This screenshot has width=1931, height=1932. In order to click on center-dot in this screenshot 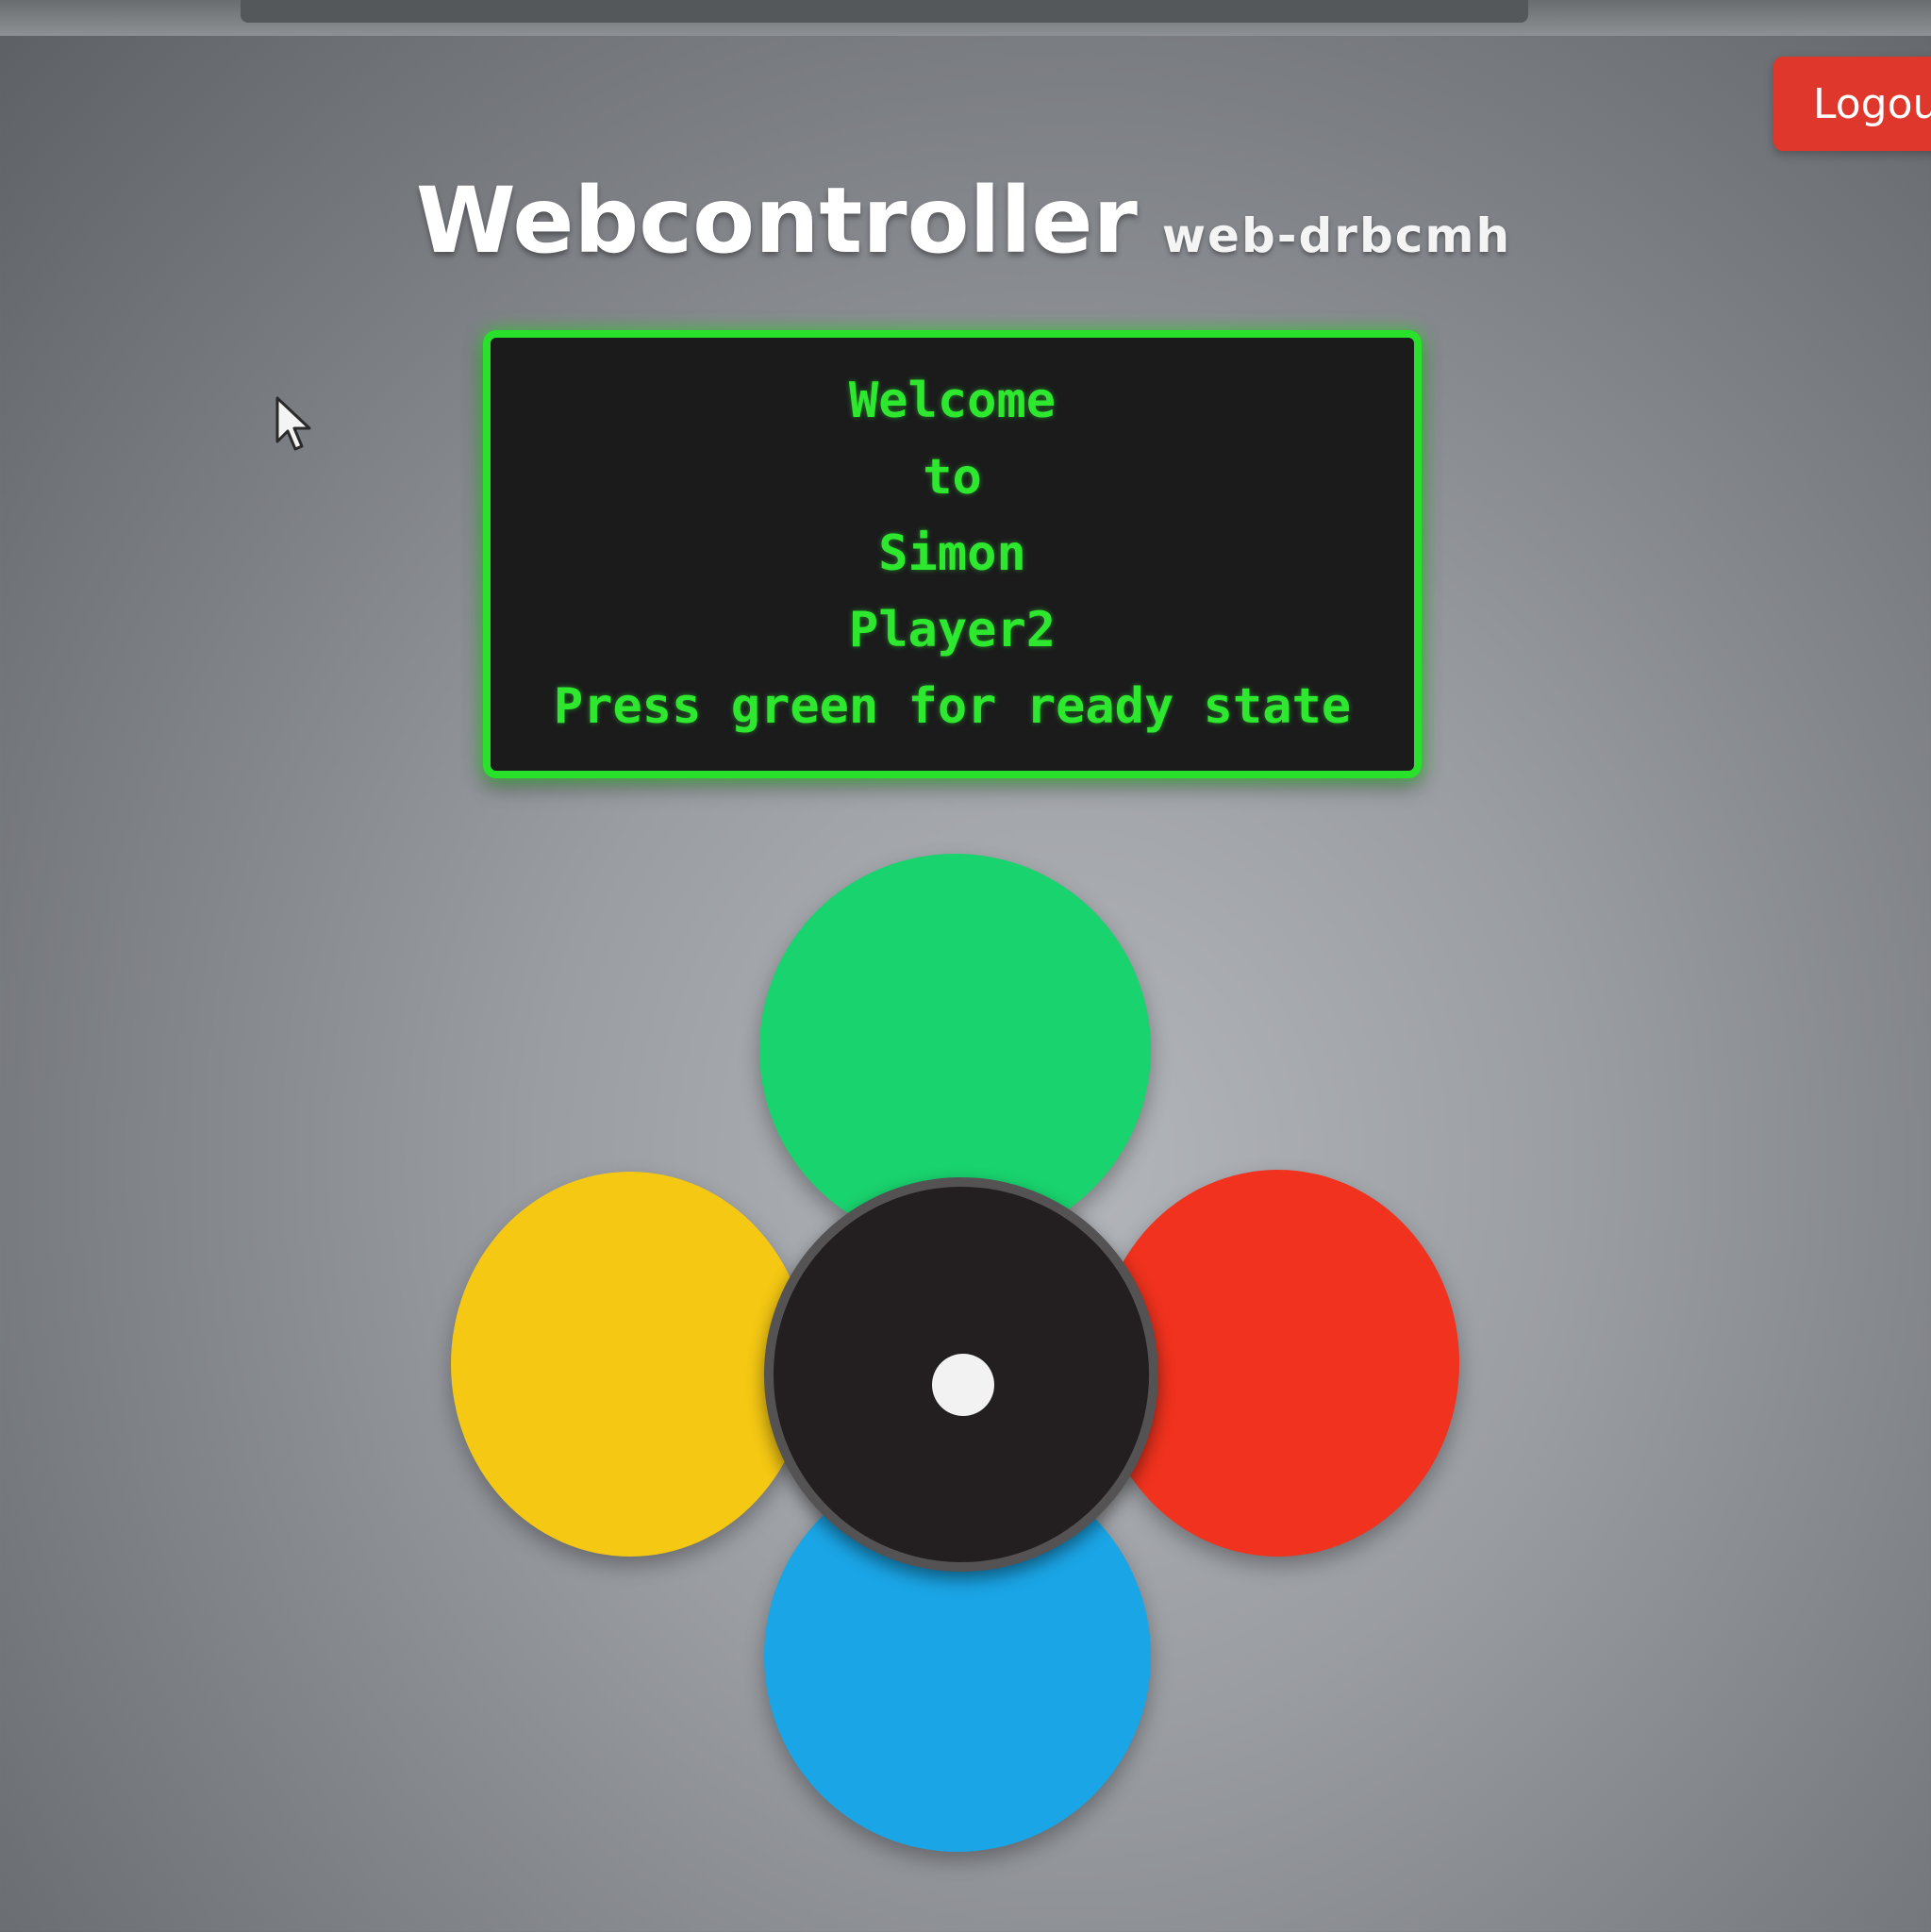, I will do `click(963, 1385)`.